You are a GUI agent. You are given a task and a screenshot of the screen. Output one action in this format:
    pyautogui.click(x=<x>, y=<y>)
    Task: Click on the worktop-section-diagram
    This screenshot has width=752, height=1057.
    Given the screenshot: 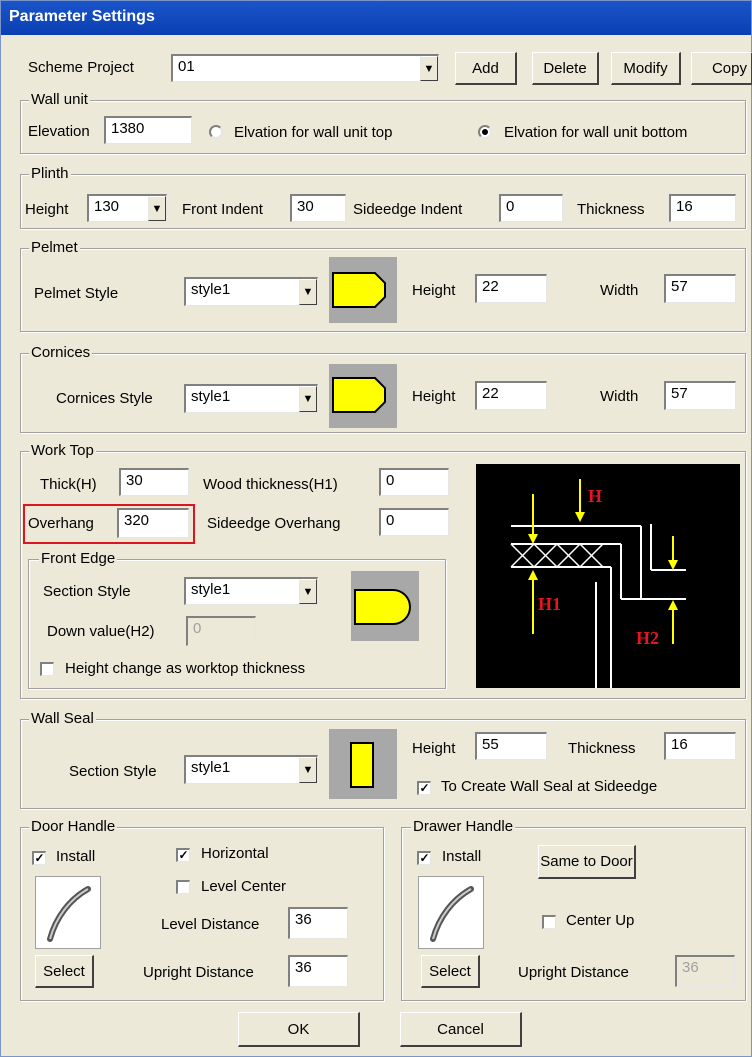 What is the action you would take?
    pyautogui.click(x=598, y=583)
    